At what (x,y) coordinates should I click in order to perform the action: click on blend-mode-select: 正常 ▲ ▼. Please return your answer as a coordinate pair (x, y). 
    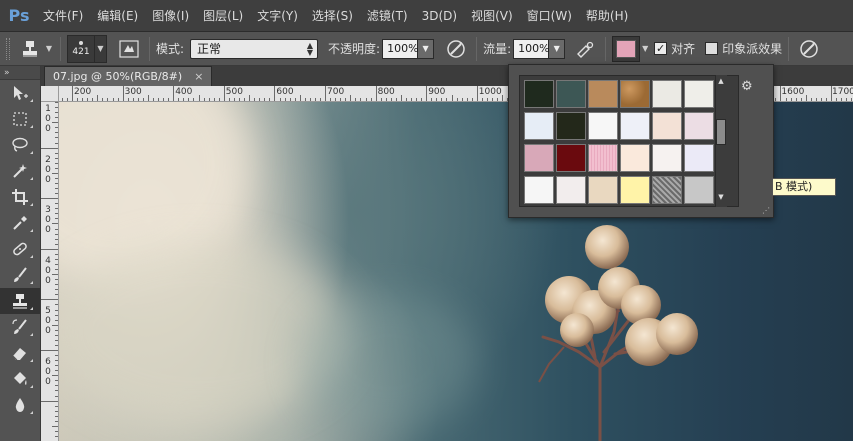
    Looking at the image, I should click on (254, 48).